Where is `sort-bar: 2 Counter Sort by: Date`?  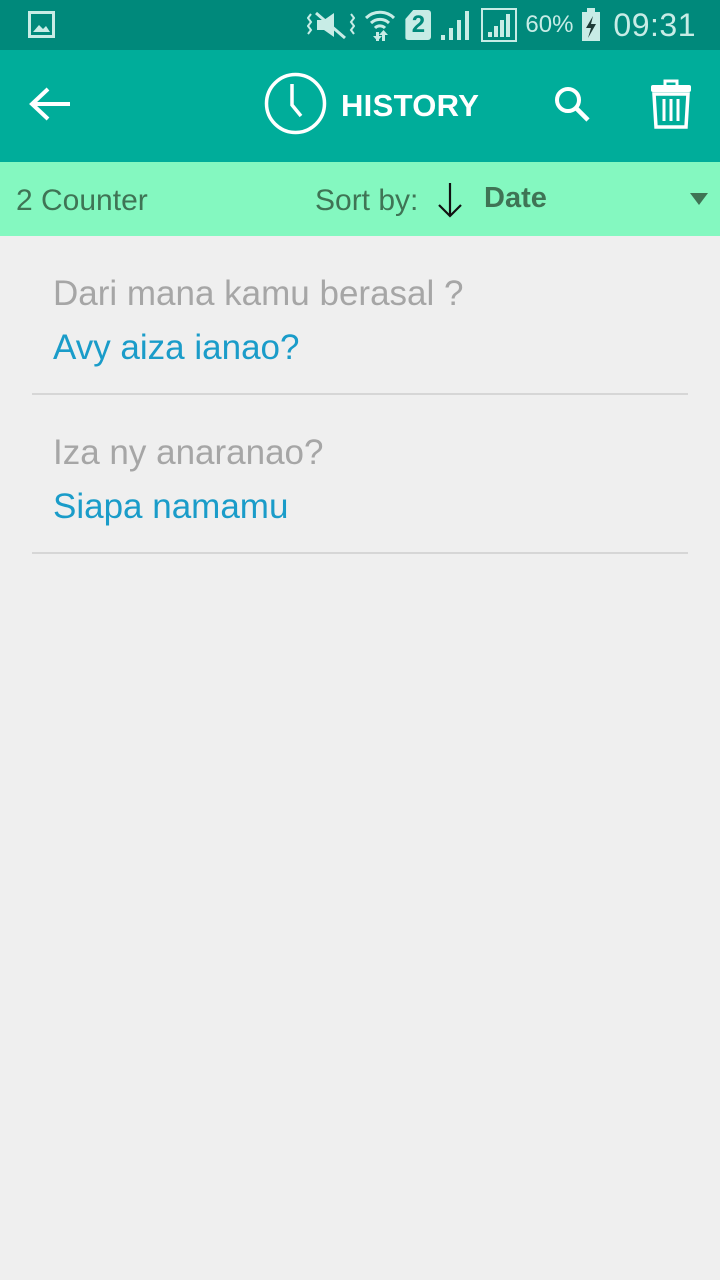
sort-bar: 2 Counter Sort by: Date is located at coordinates (360, 199).